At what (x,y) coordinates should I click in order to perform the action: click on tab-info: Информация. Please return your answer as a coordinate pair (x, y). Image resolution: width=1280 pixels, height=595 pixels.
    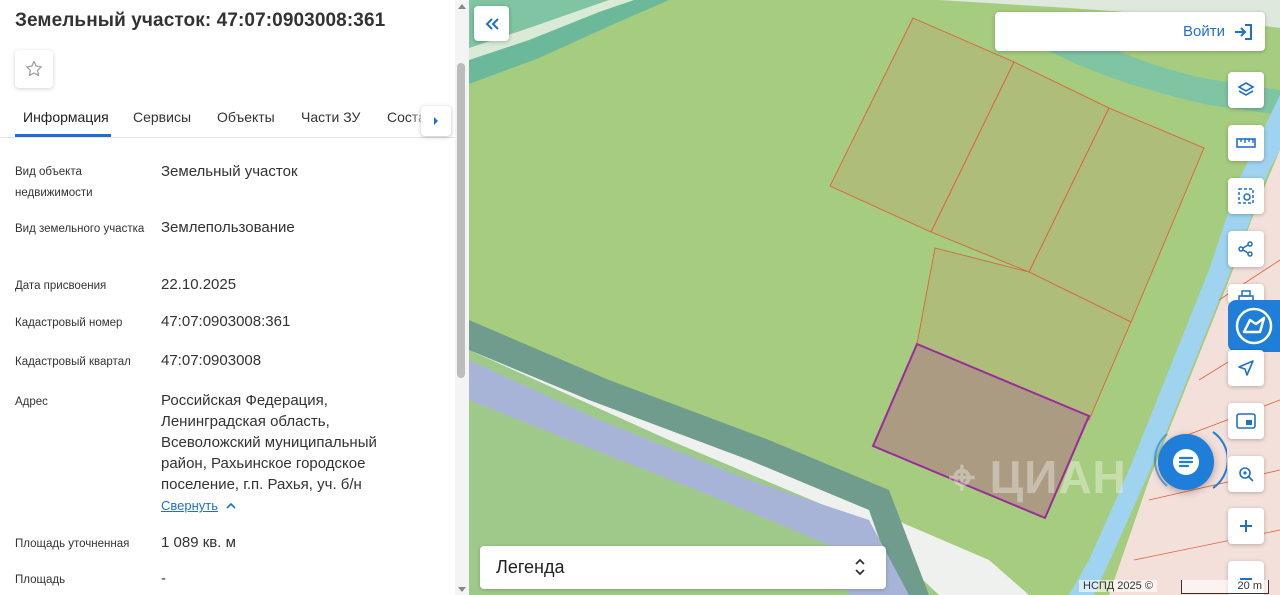
    Looking at the image, I should click on (66, 117).